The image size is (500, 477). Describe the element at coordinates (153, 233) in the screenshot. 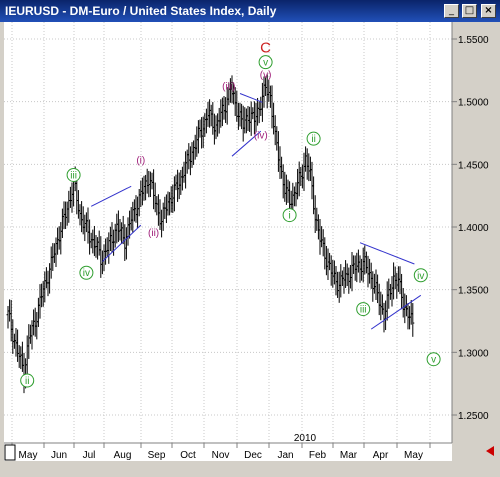

I see `wave-label: (ii)` at that location.